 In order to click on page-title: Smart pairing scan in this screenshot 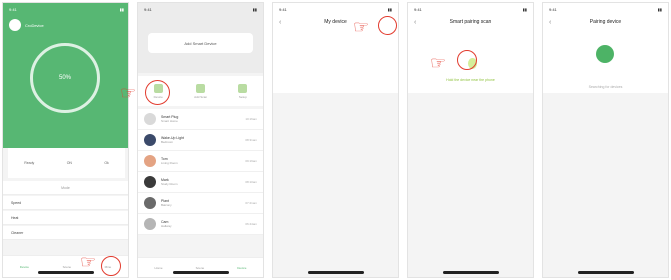, I will do `click(470, 22)`.